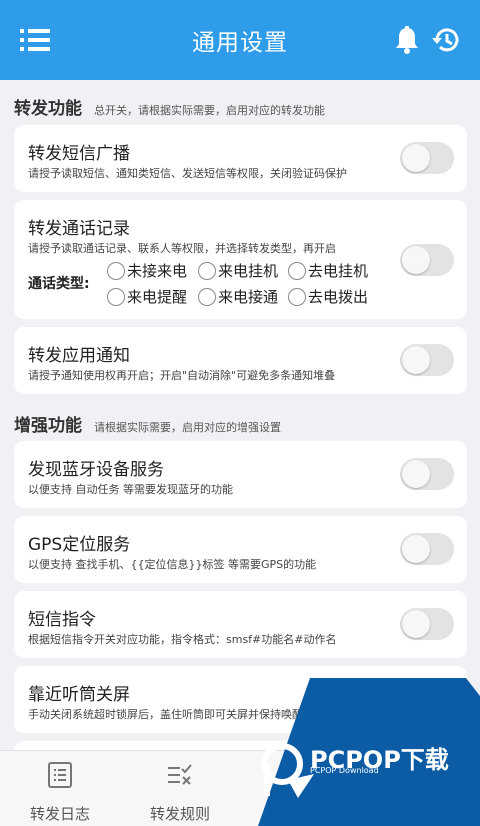  What do you see at coordinates (179, 814) in the screenshot?
I see `nav-label: 转发规则` at bounding box center [179, 814].